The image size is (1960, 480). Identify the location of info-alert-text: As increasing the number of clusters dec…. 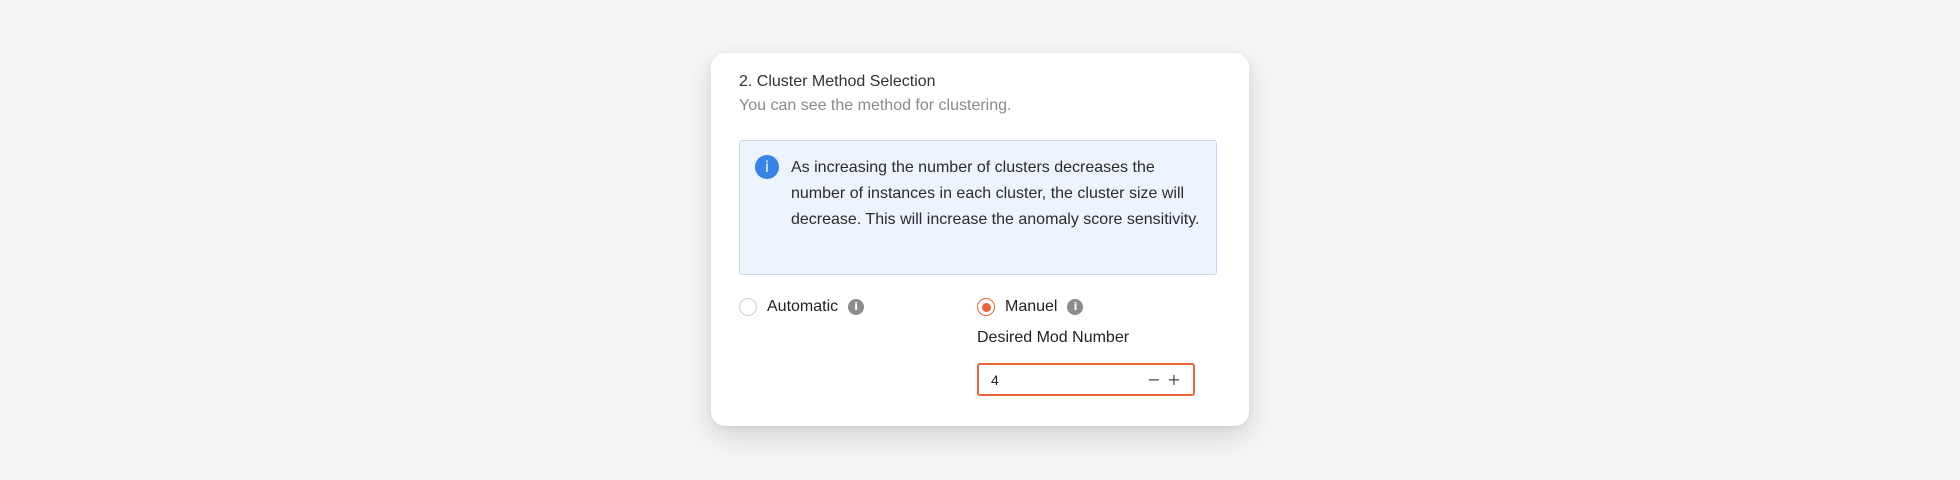
(995, 193).